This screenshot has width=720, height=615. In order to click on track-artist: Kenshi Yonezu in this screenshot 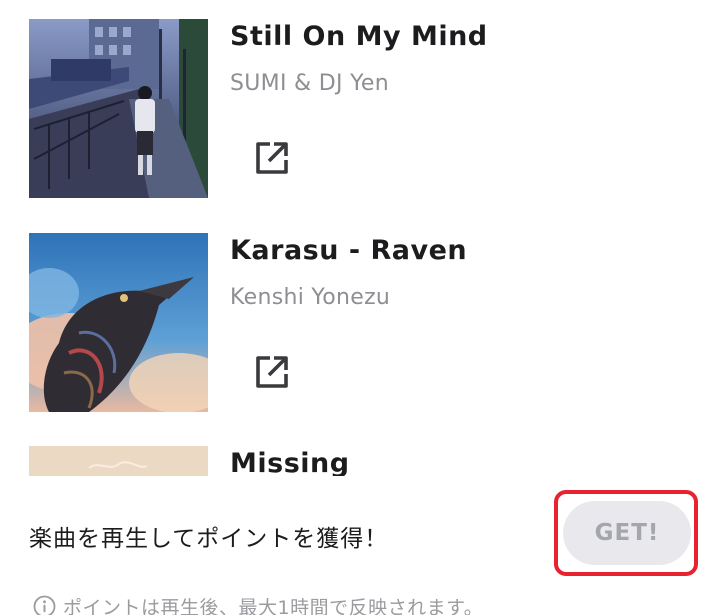, I will do `click(310, 297)`.